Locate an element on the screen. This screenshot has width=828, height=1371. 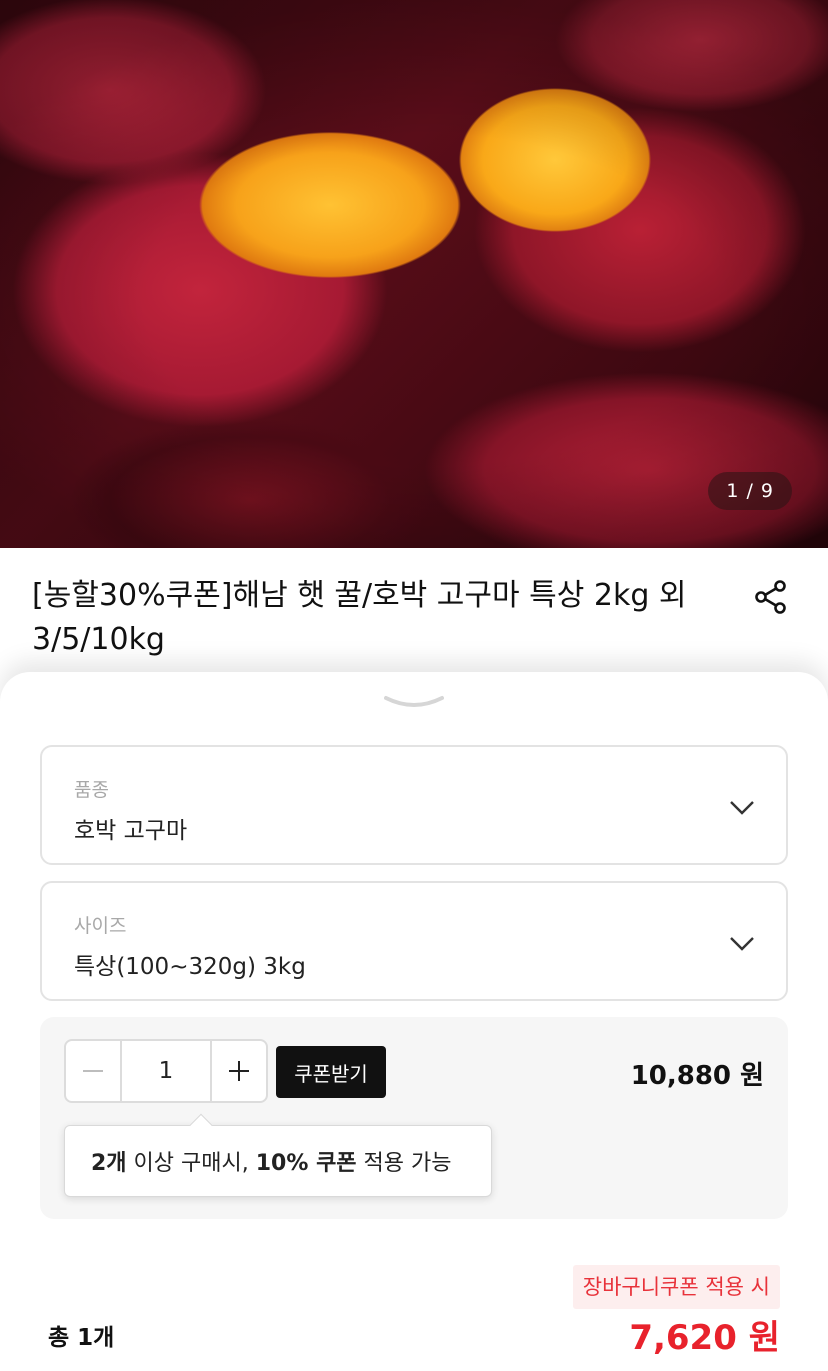
variety-select-label: 품종 is located at coordinates (91, 790).